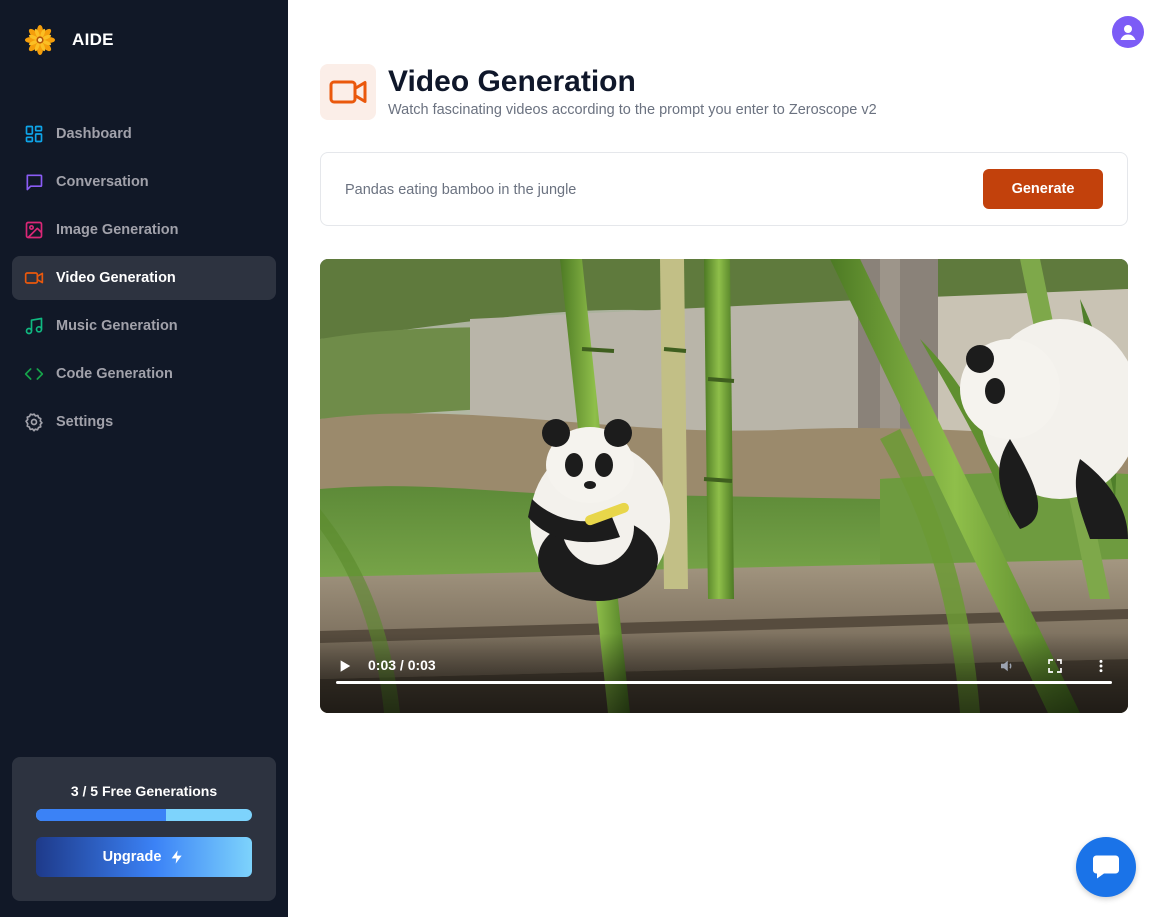 The image size is (1160, 917). I want to click on more-vertical-icon, so click(1101, 666).